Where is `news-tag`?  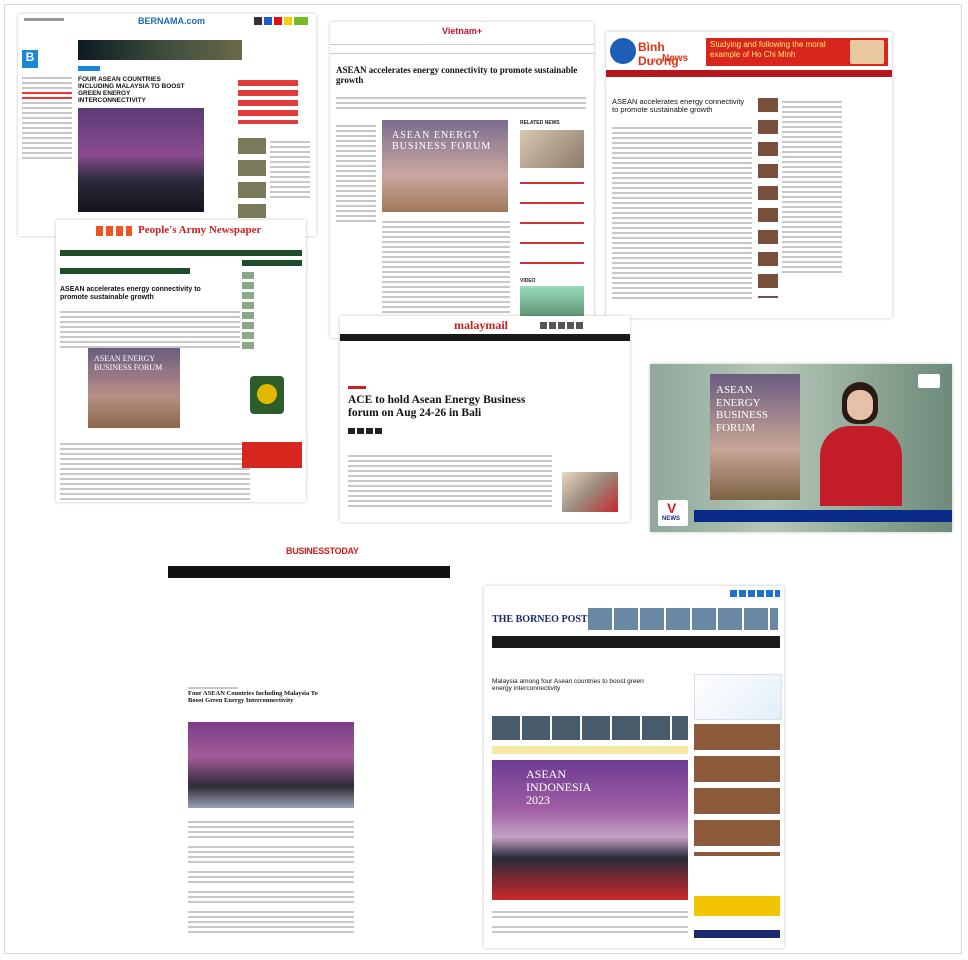 news-tag is located at coordinates (89, 68).